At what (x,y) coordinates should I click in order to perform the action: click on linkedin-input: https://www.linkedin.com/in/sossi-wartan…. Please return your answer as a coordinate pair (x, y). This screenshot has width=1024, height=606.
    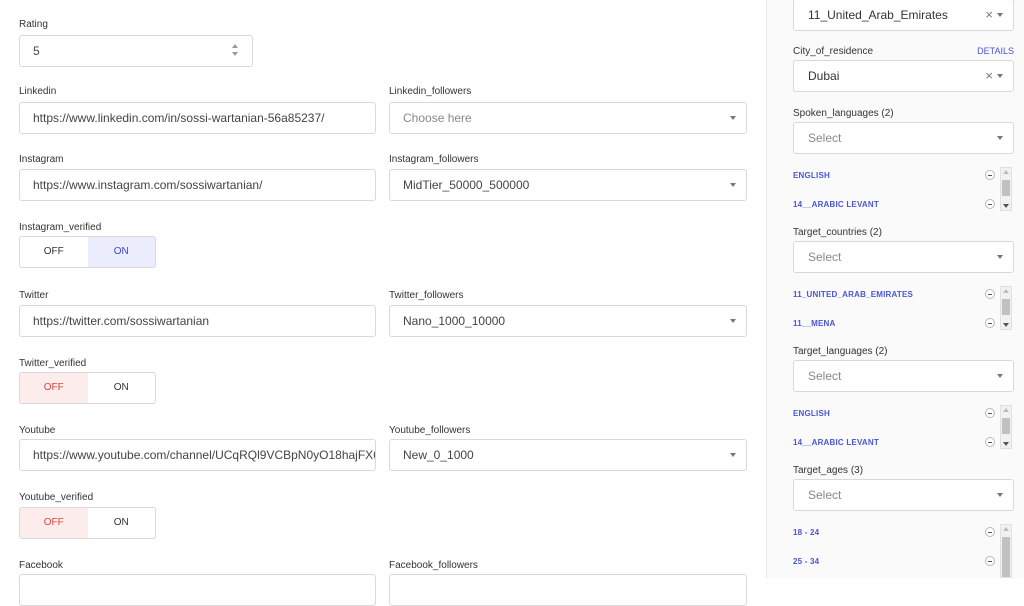
    Looking at the image, I should click on (197, 118).